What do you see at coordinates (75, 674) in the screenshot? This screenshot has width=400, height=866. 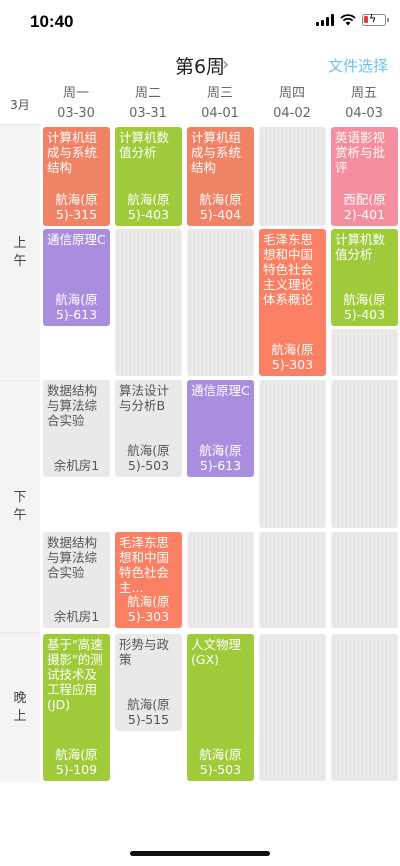 I see `course-name: 基于"高速摄影"的测试技术及工程应用(JD)` at bounding box center [75, 674].